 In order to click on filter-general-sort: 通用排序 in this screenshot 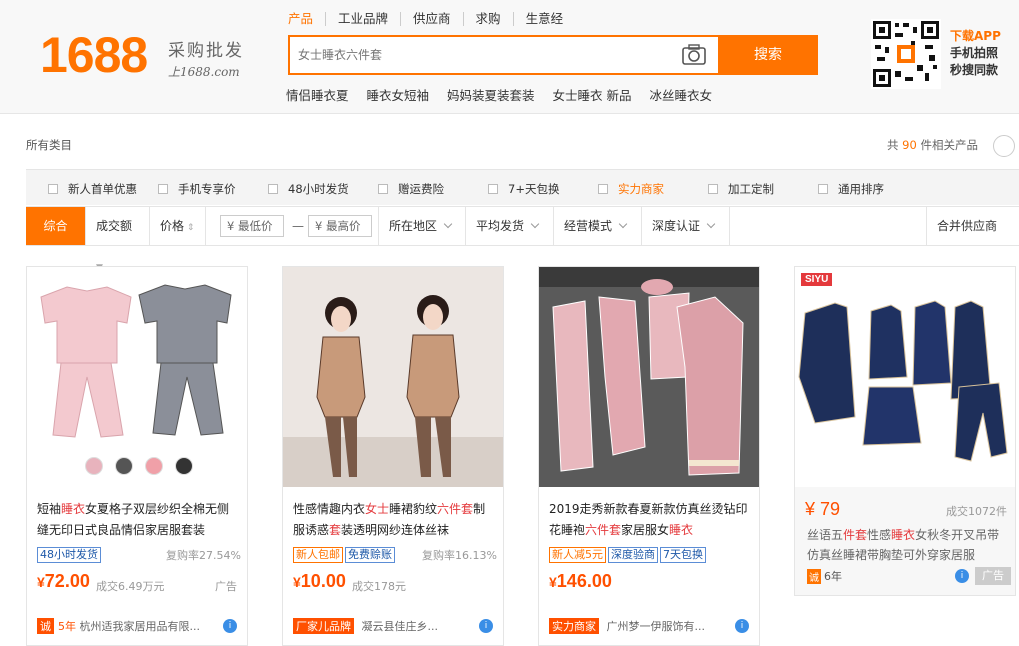, I will do `click(851, 189)`.